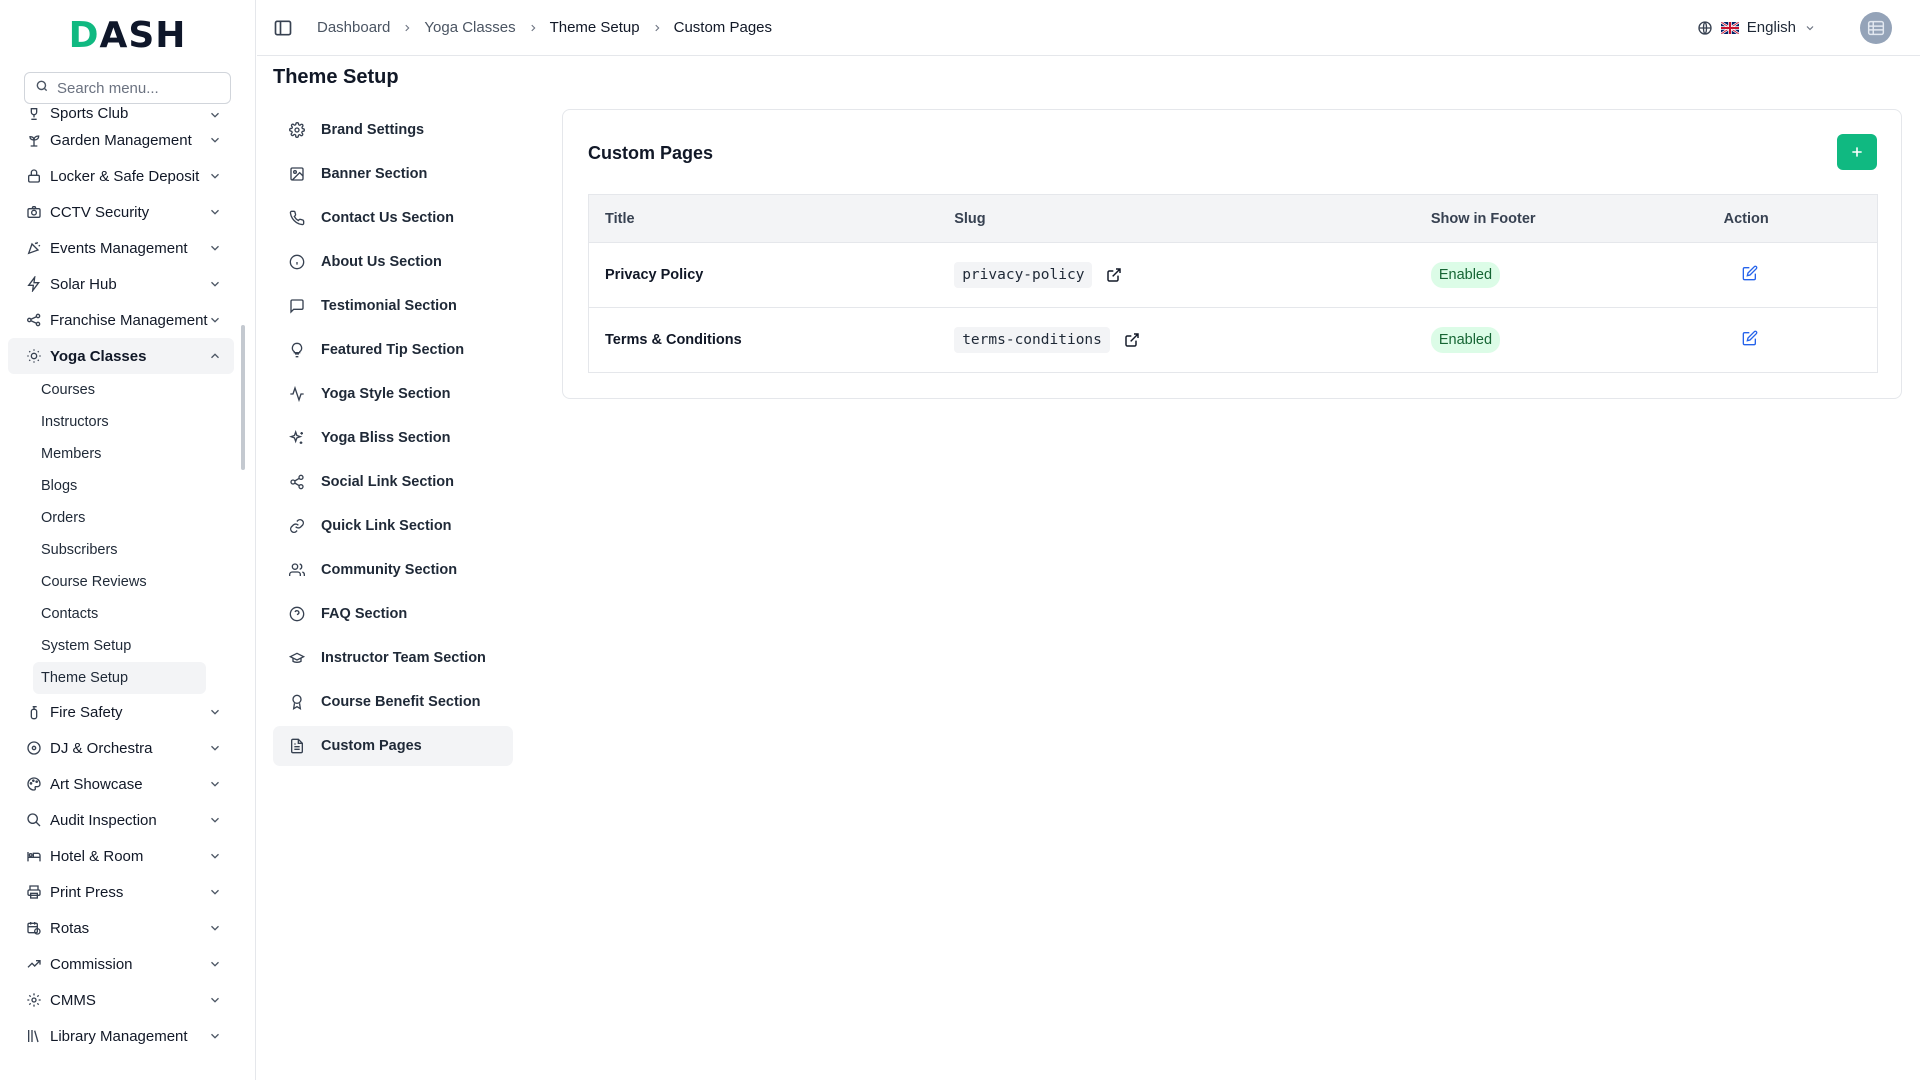  What do you see at coordinates (393, 350) in the screenshot?
I see `settings-item-featured-tip: Featured Tip Section` at bounding box center [393, 350].